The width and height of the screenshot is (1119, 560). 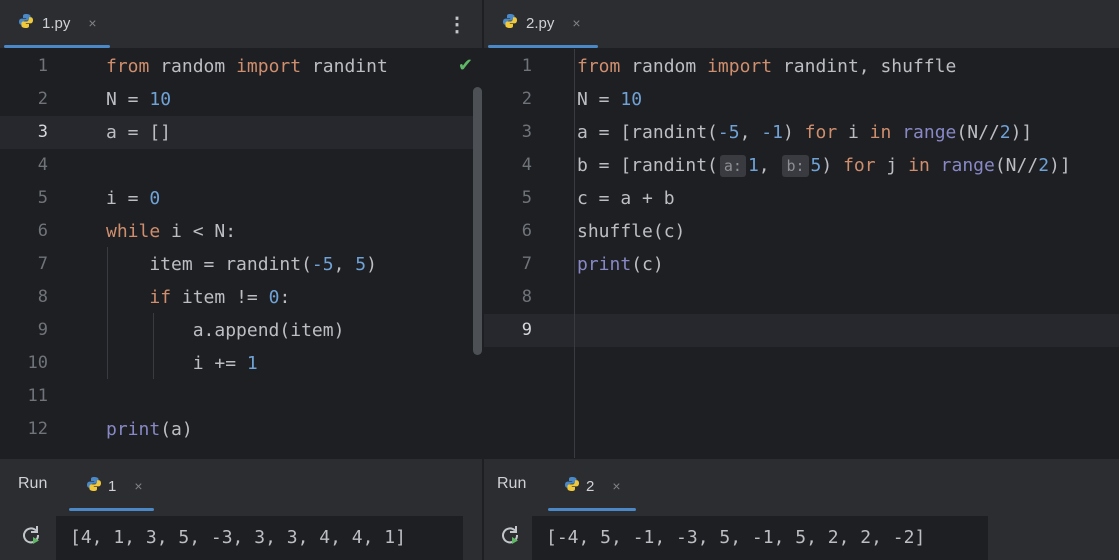 I want to click on line-number: 9, so click(x=526, y=330).